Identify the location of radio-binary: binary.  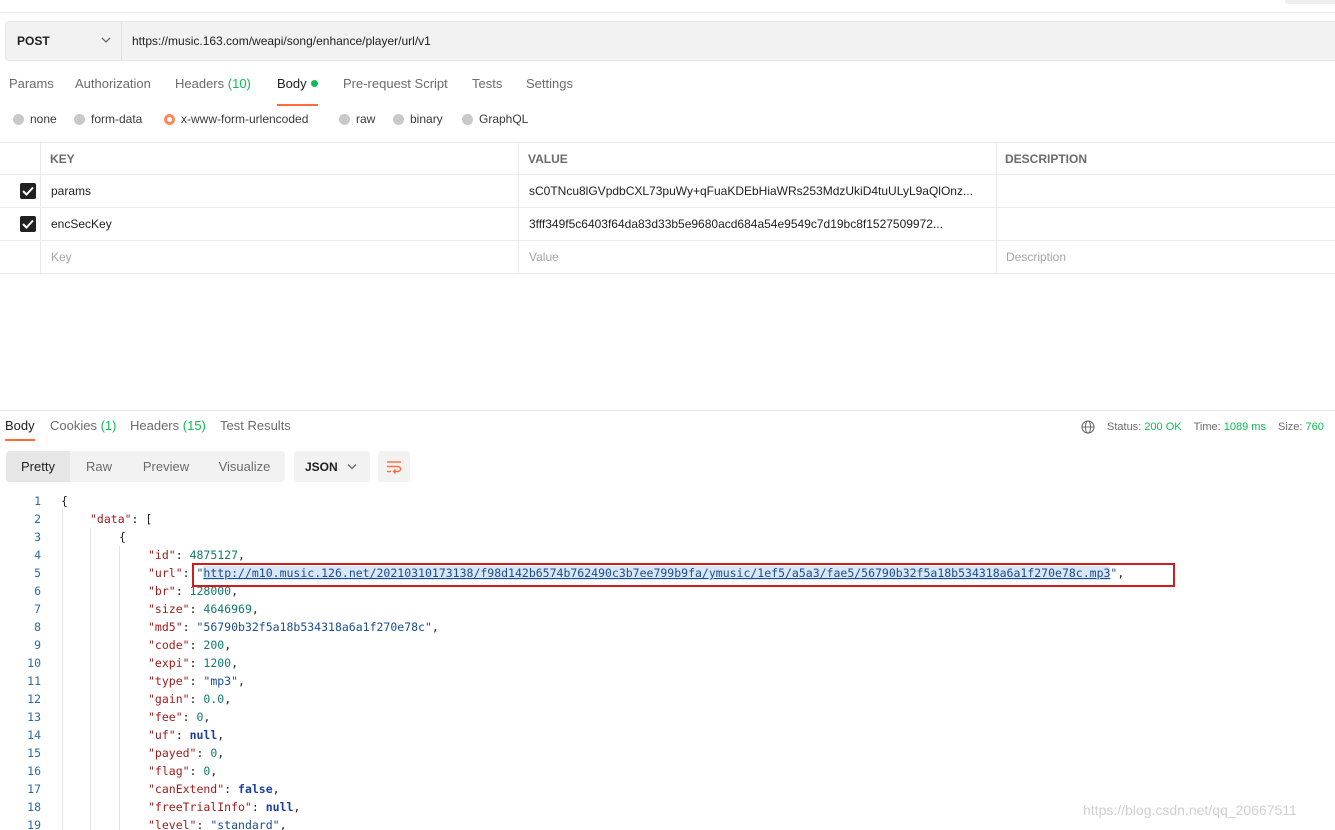
(418, 119).